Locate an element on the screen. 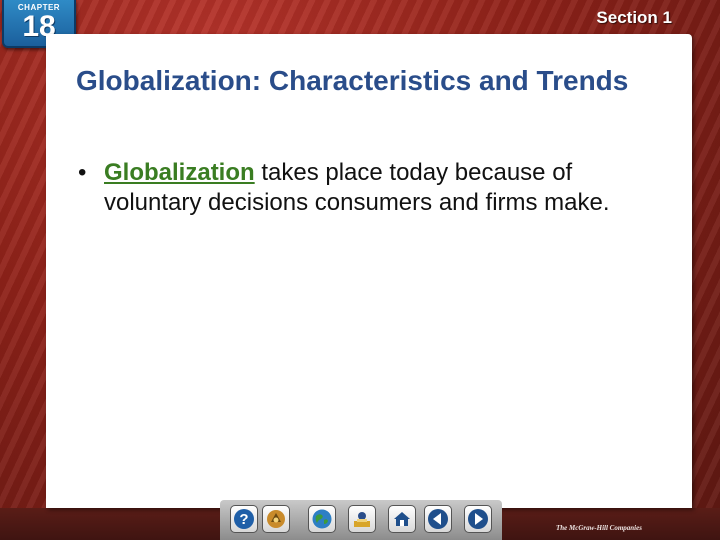 The image size is (720, 540). previous-button is located at coordinates (438, 519).